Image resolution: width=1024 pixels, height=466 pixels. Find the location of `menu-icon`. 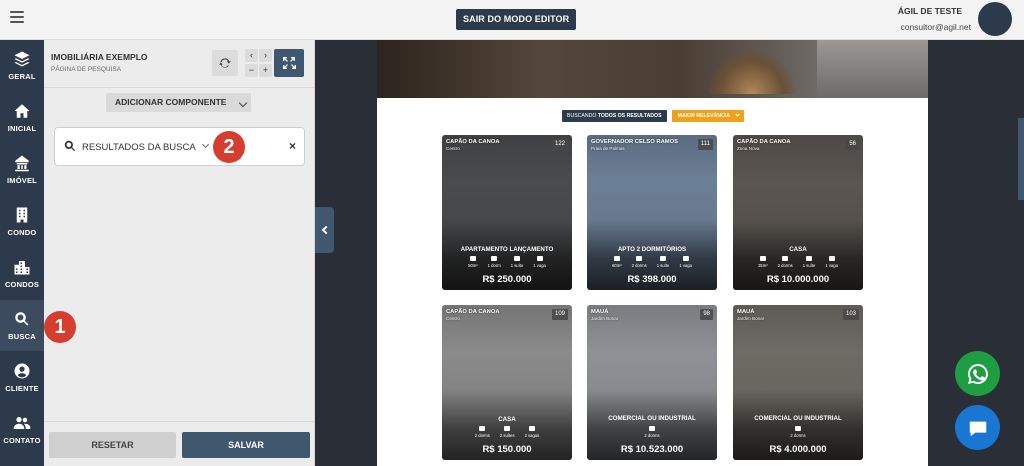

menu-icon is located at coordinates (17, 17).